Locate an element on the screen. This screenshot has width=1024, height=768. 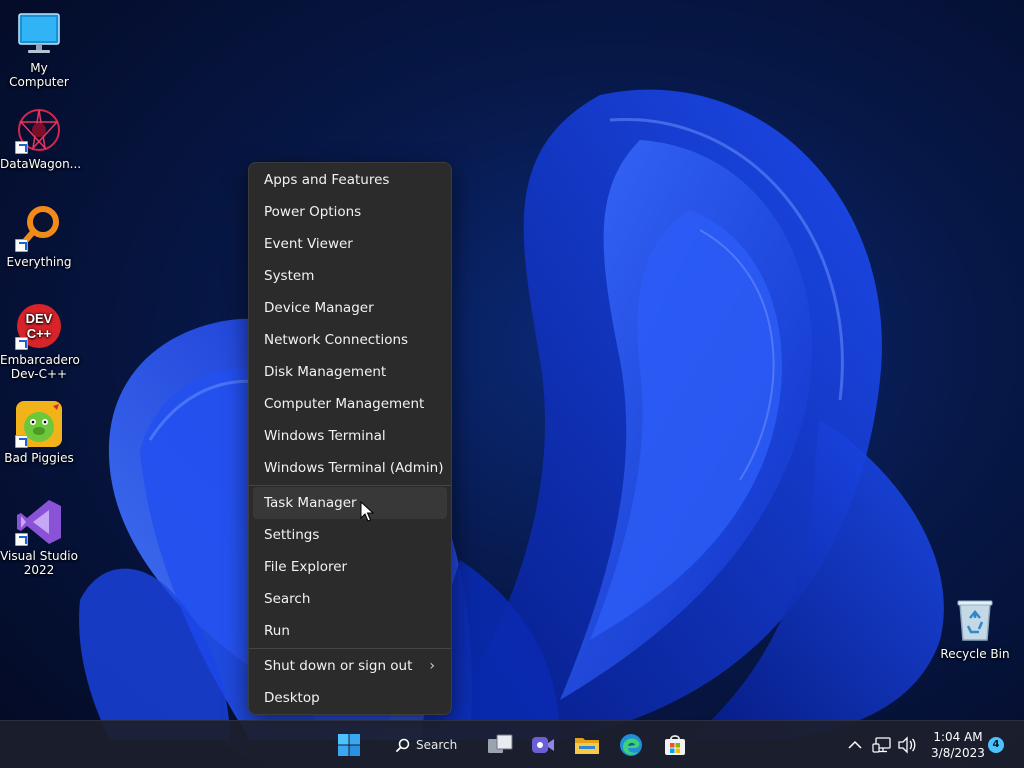
chat-button is located at coordinates (543, 745).